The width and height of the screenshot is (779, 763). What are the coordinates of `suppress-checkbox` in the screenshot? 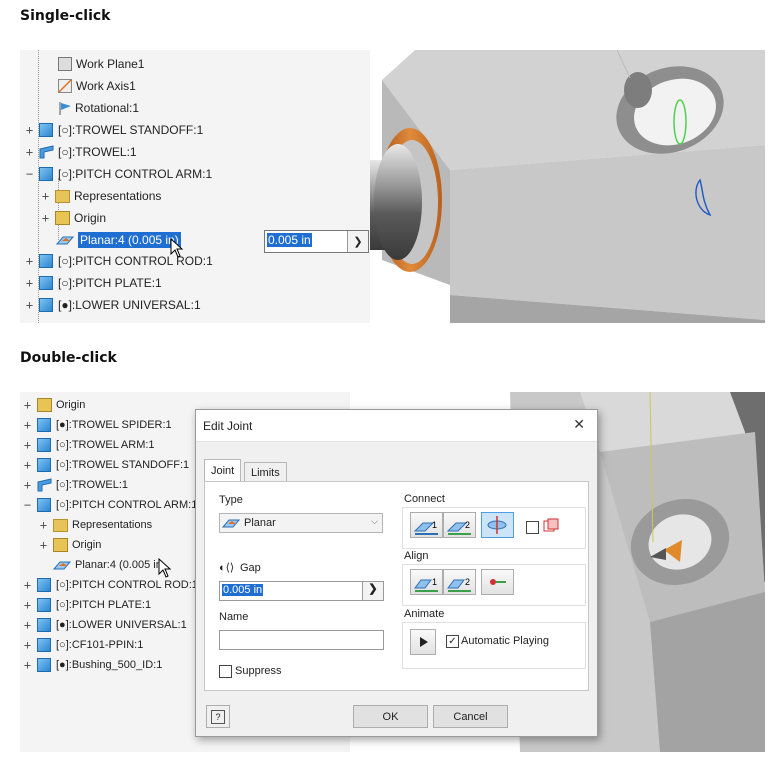 It's located at (225, 671).